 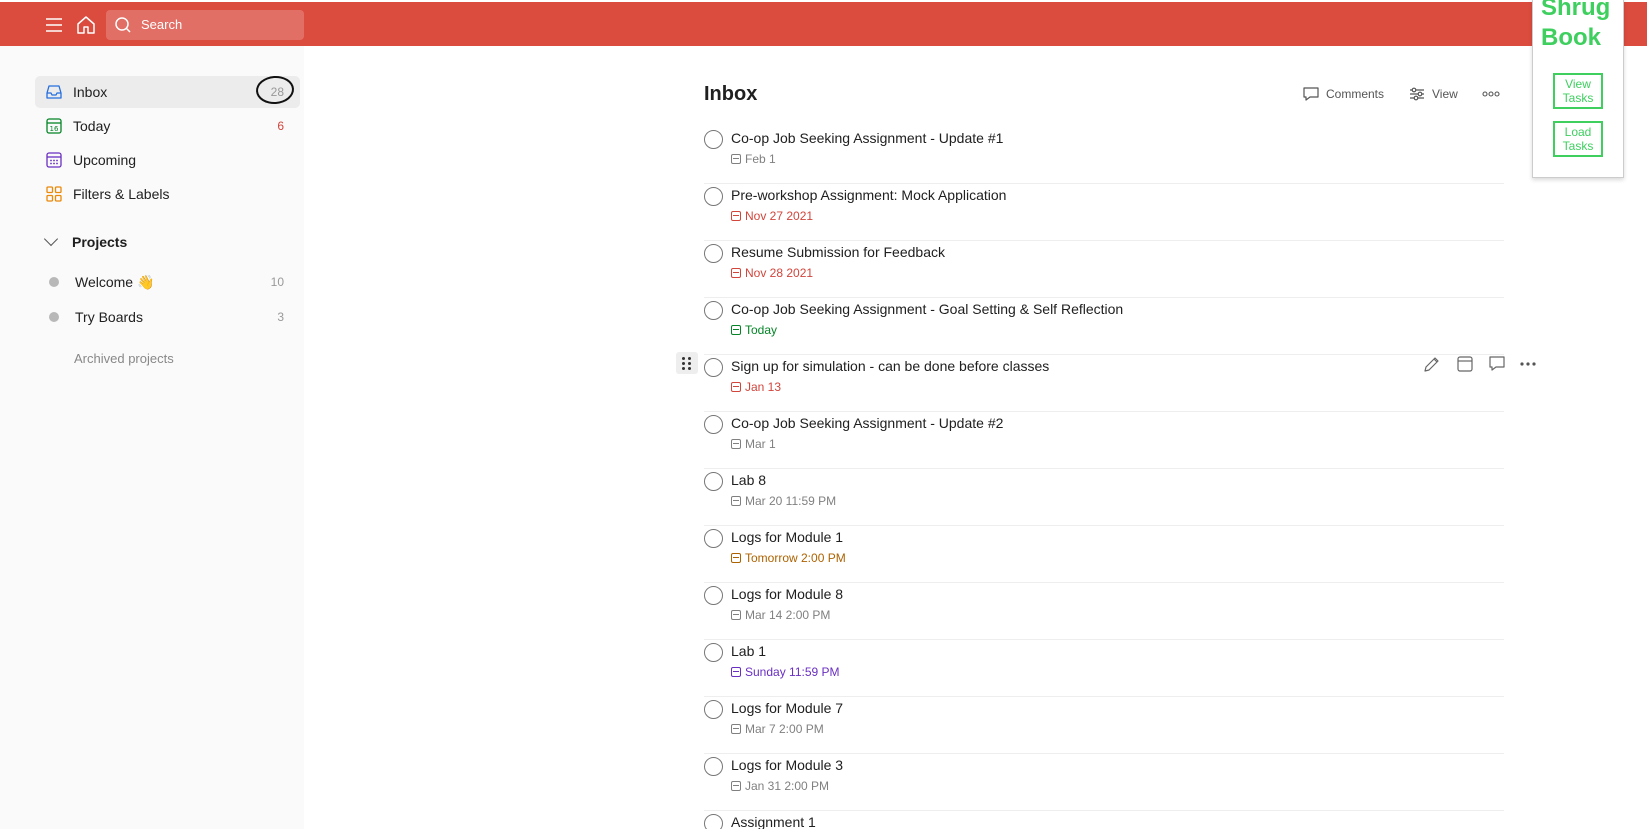 What do you see at coordinates (1465, 364) in the screenshot?
I see `schedule-calendar-icon` at bounding box center [1465, 364].